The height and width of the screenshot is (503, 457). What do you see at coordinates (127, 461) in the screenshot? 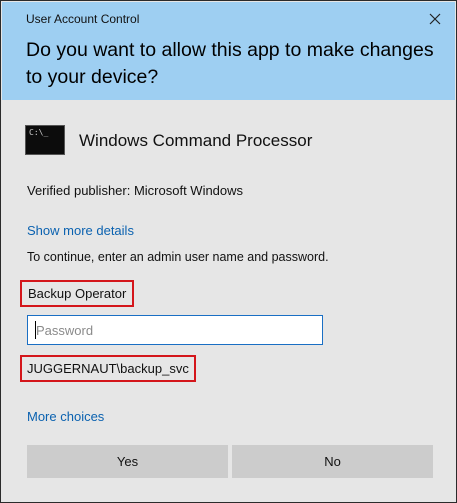
I see `yes-button: Yes` at bounding box center [127, 461].